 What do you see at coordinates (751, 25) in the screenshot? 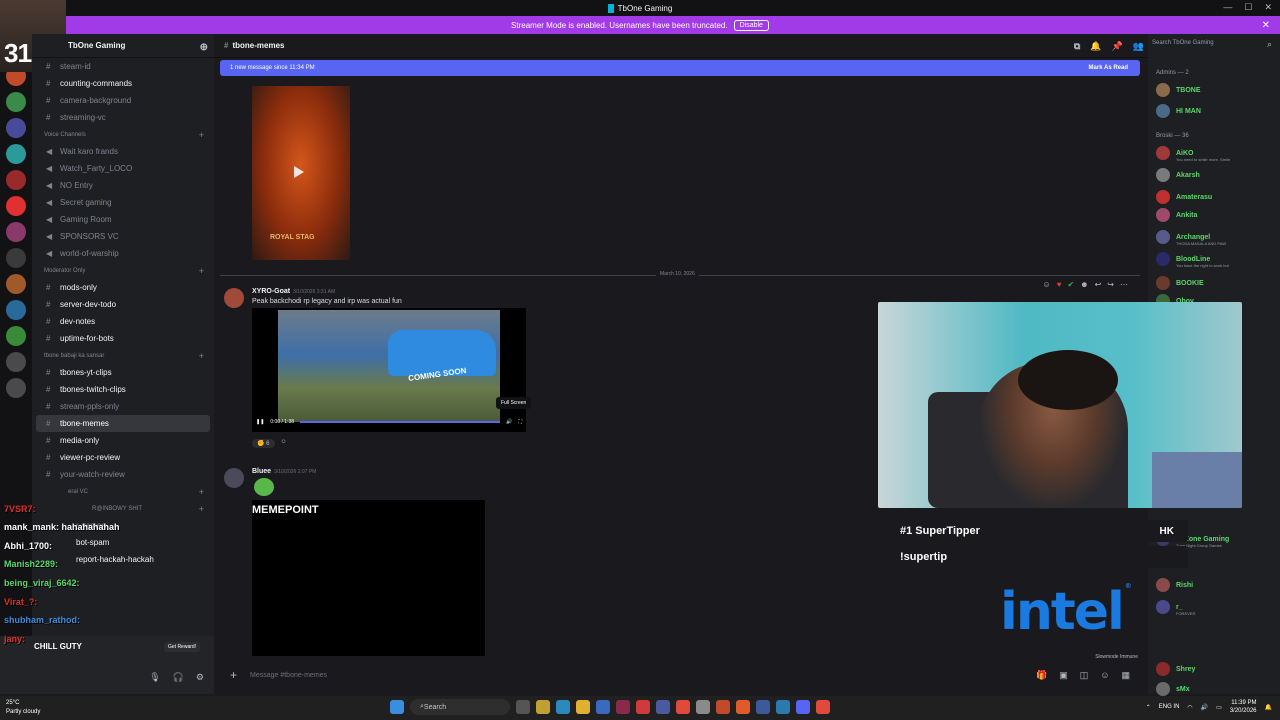
I see `disable-button: Disable` at bounding box center [751, 25].